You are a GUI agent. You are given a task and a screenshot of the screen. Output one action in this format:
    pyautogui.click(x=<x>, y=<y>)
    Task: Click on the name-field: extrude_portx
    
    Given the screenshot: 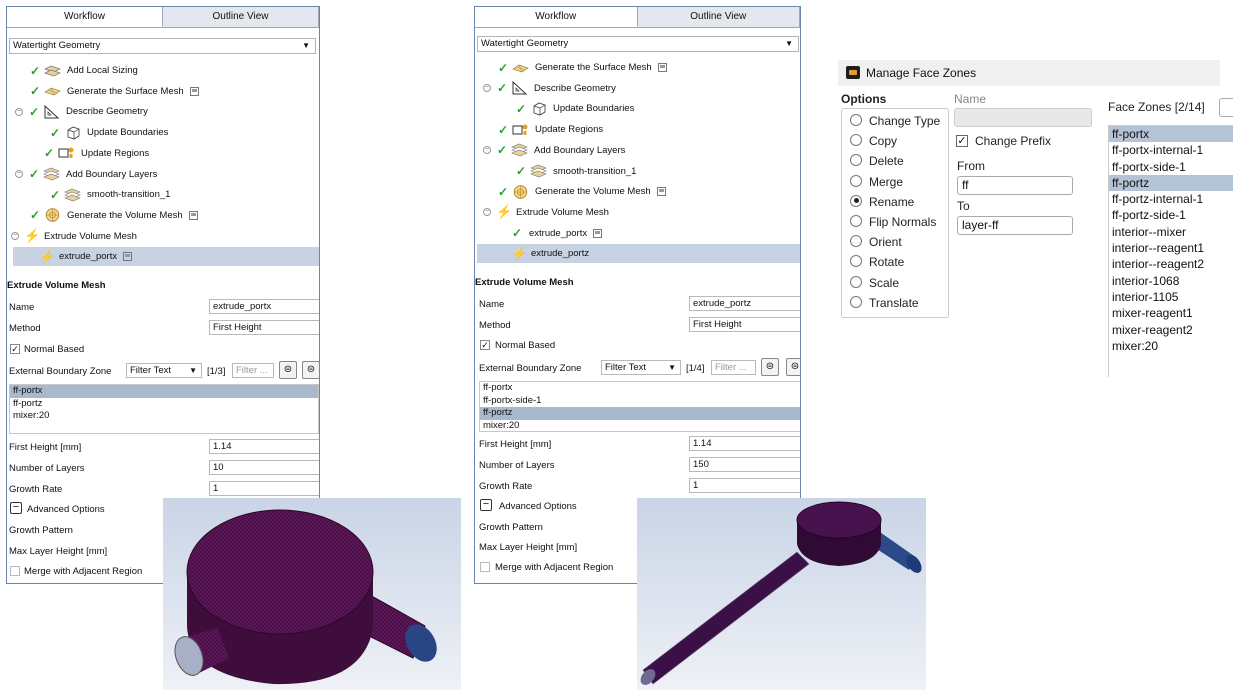 What is the action you would take?
    pyautogui.click(x=264, y=306)
    